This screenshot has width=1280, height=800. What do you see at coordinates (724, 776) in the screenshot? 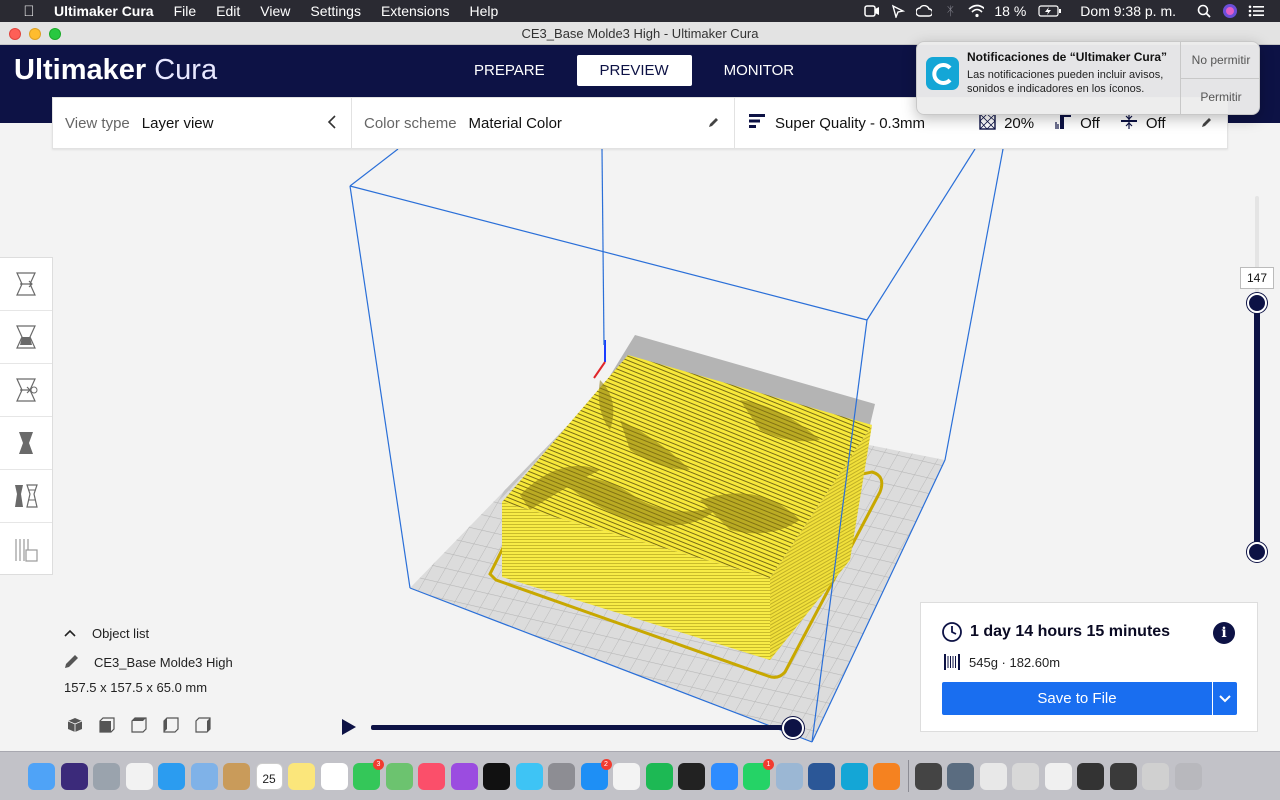
I see `zoom-icon` at bounding box center [724, 776].